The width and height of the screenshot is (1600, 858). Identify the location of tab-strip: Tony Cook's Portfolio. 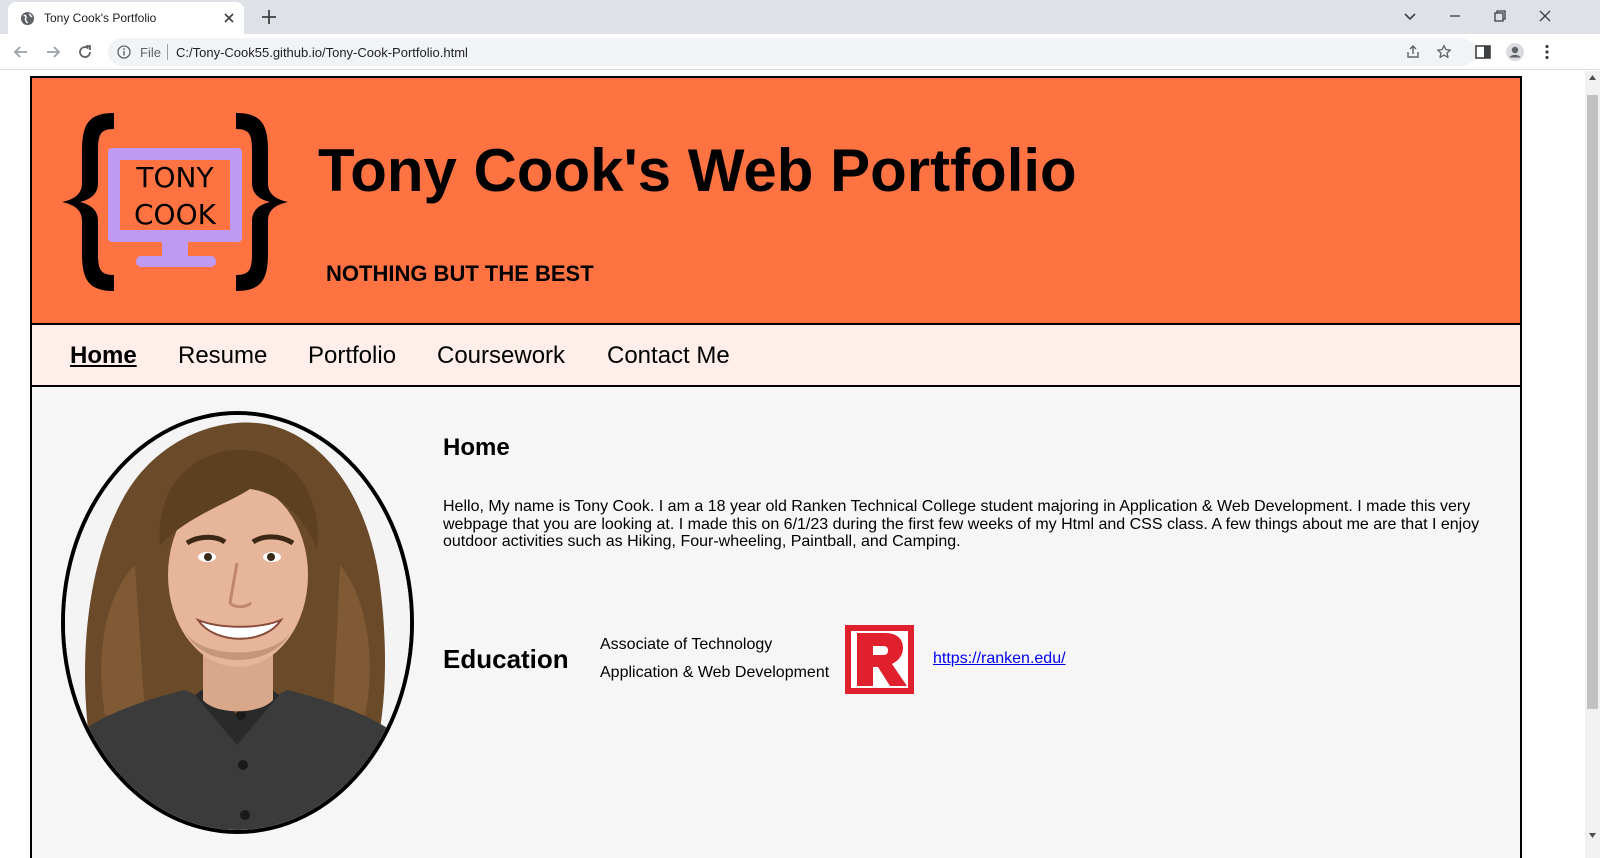
(800, 17).